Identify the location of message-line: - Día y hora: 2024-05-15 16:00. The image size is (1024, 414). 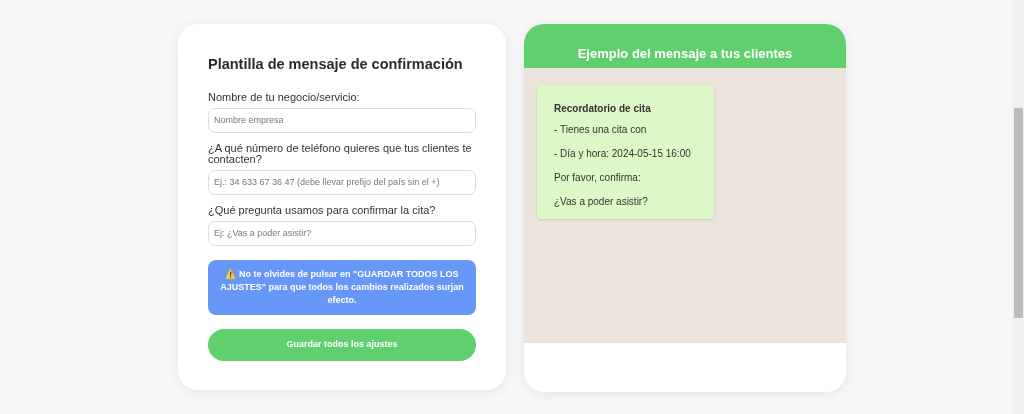
(623, 154).